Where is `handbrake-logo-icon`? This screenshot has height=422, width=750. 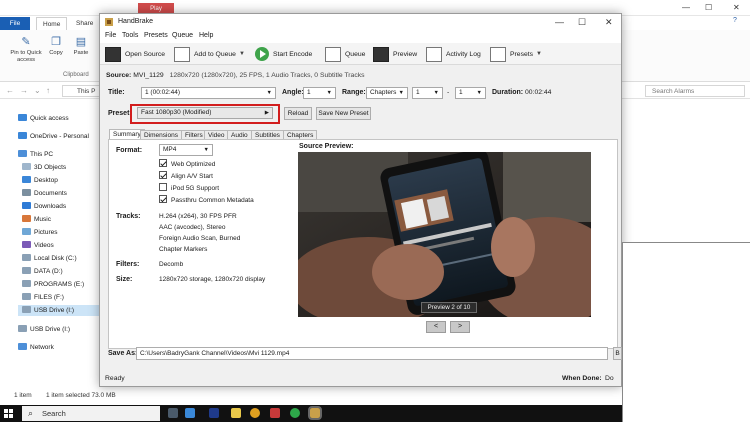 handbrake-logo-icon is located at coordinates (109, 22).